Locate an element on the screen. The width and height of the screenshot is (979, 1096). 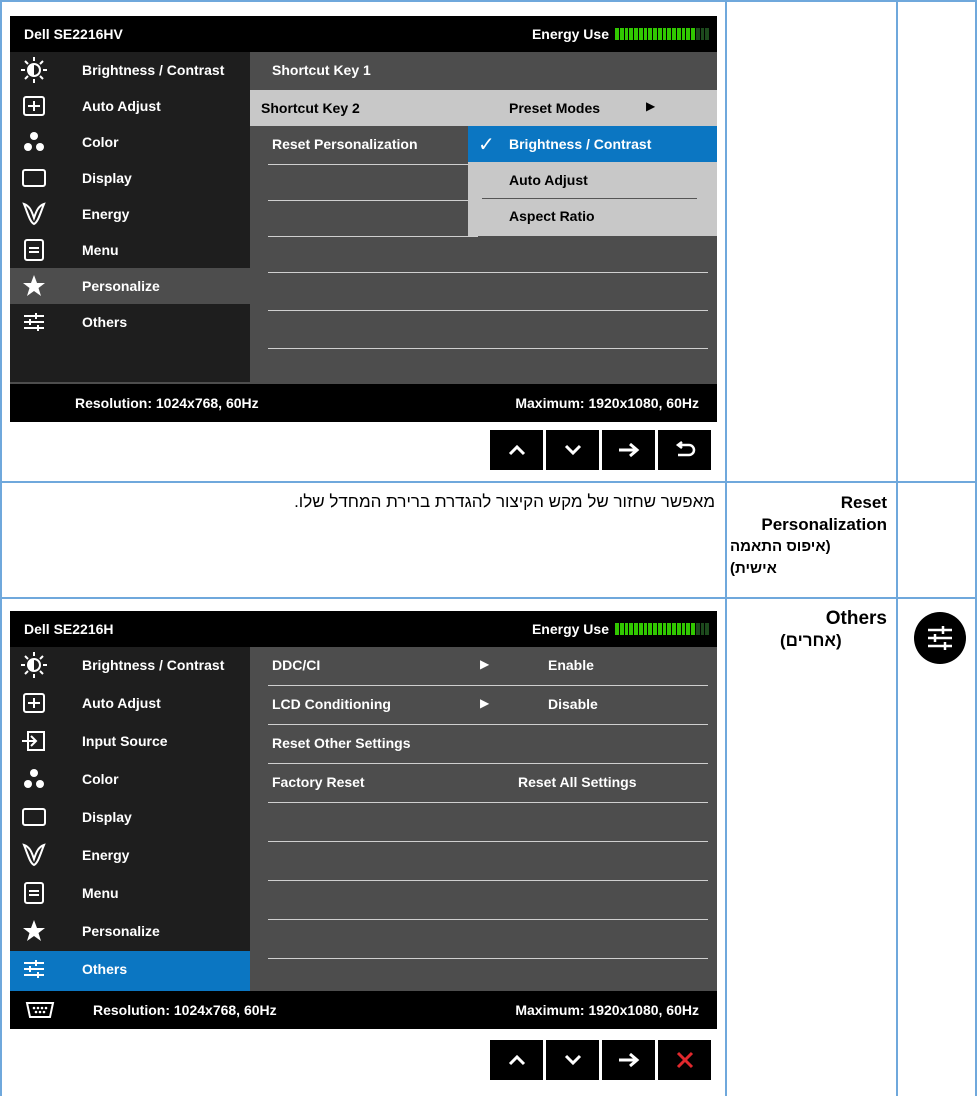
dropdown-item-brightness-contrast: ✓ Brightness / Contrast is located at coordinates (592, 144).